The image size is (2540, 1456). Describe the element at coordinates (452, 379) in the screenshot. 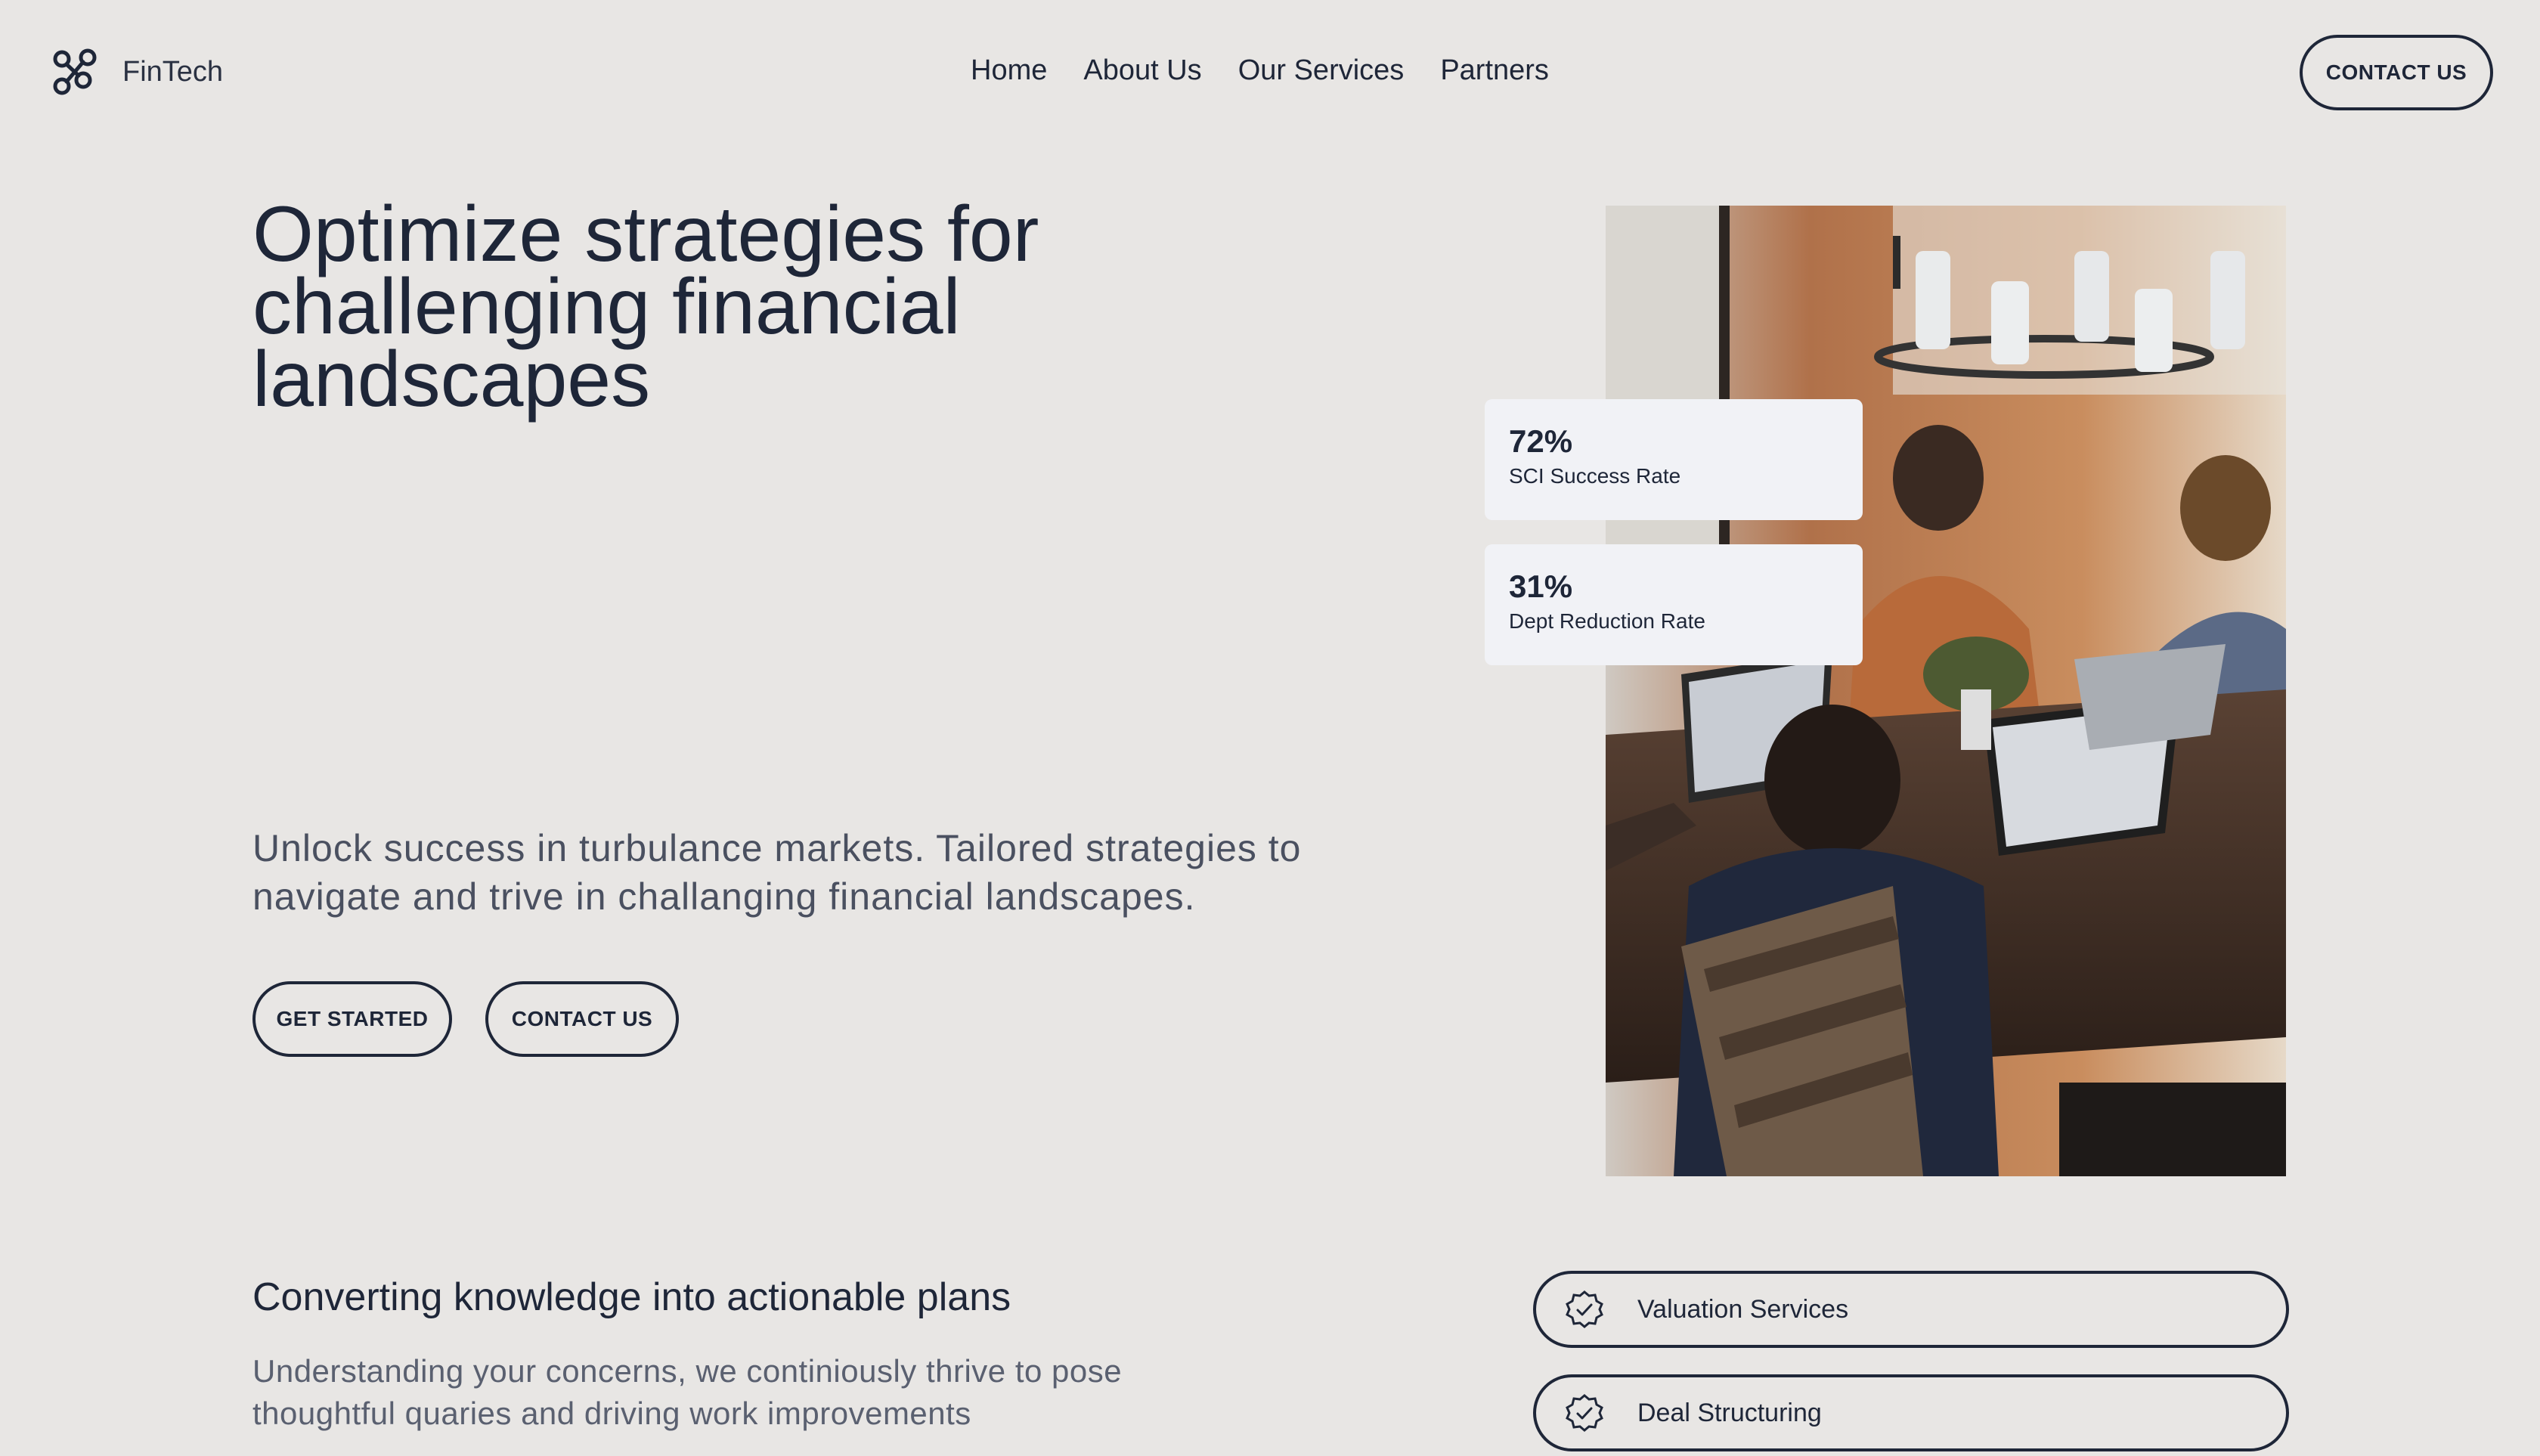

I see `hero-title-line-3: landscapes` at that location.